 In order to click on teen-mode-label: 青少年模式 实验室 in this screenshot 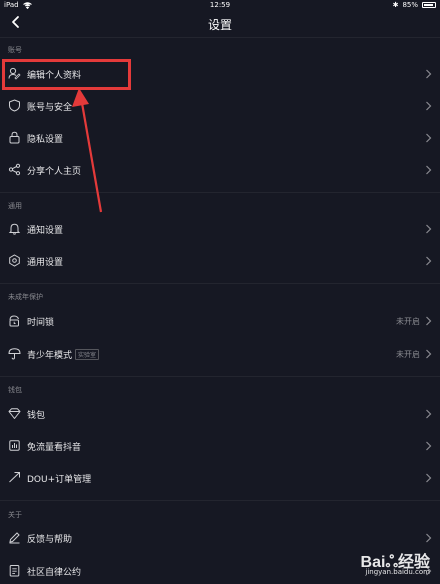, I will do `click(63, 354)`.